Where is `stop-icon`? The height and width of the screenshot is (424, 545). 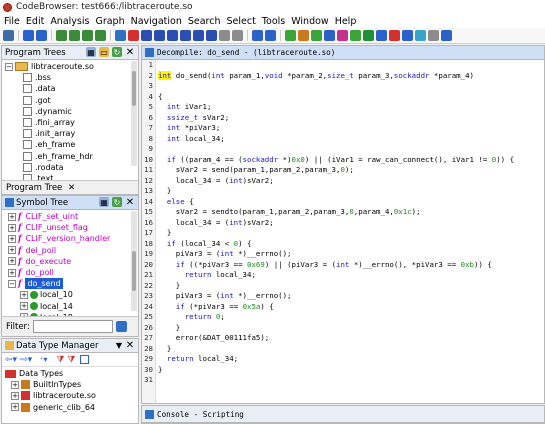 stop-icon is located at coordinates (133, 35).